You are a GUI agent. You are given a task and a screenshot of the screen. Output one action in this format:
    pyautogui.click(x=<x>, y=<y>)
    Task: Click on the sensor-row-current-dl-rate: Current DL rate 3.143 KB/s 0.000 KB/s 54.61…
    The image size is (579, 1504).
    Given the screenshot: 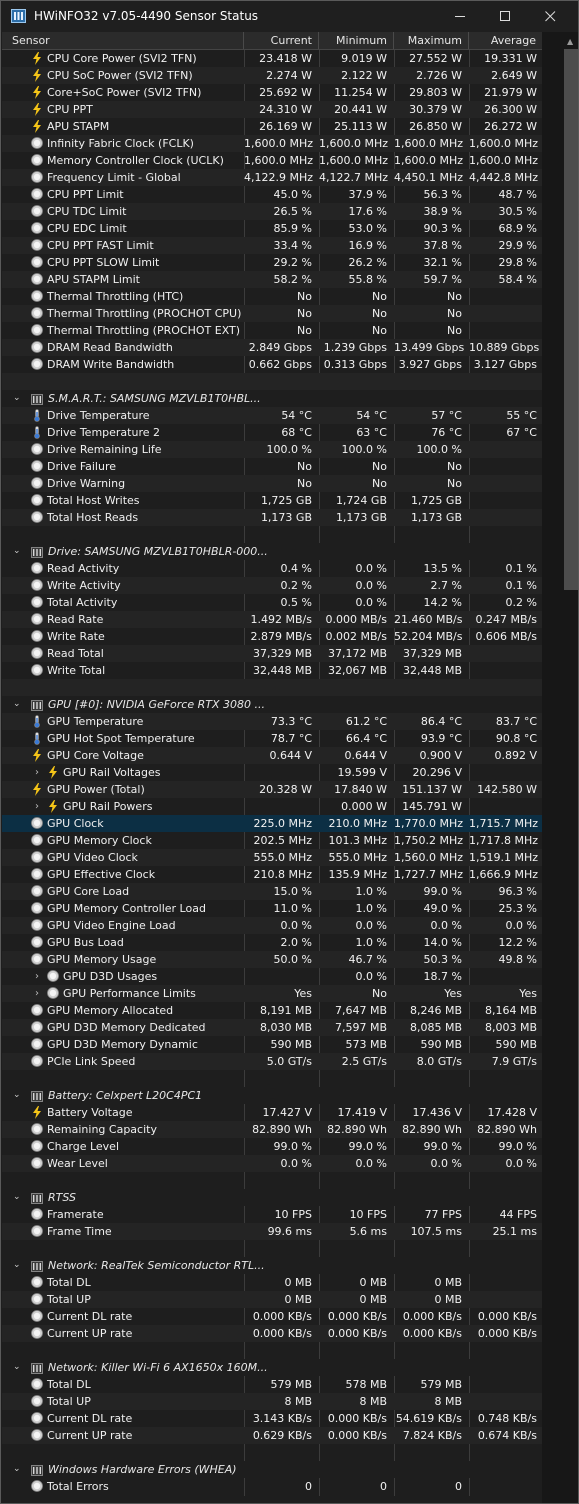 What is the action you would take?
    pyautogui.click(x=272, y=1418)
    